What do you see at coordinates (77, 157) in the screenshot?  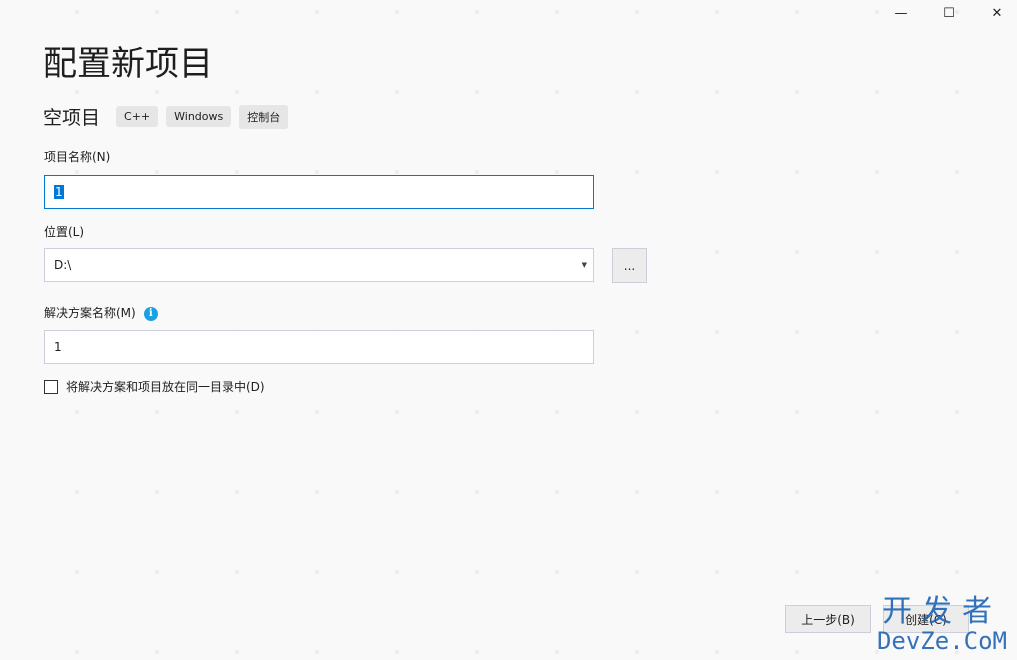 I see `project-name-label: 项目名称(N)` at bounding box center [77, 157].